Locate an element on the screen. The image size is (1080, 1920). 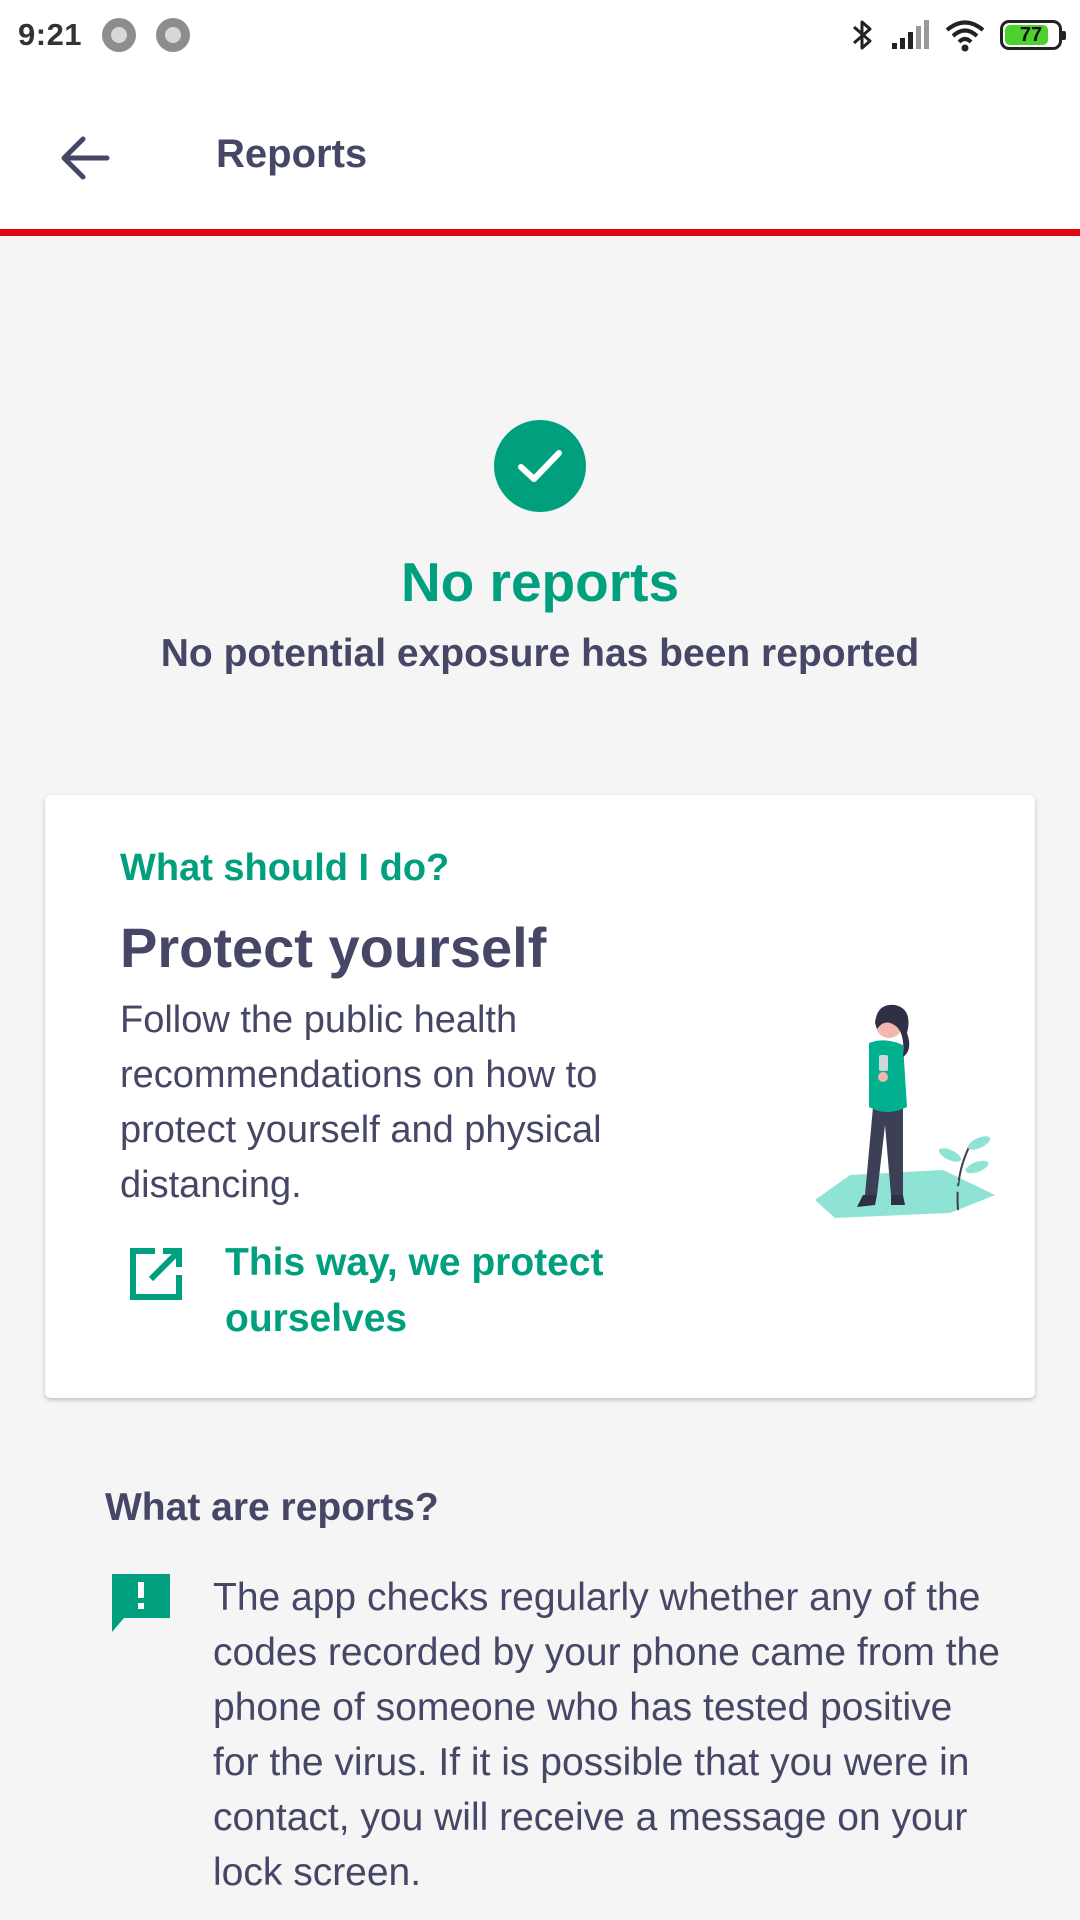
app-bar: Reports is located at coordinates (540, 153).